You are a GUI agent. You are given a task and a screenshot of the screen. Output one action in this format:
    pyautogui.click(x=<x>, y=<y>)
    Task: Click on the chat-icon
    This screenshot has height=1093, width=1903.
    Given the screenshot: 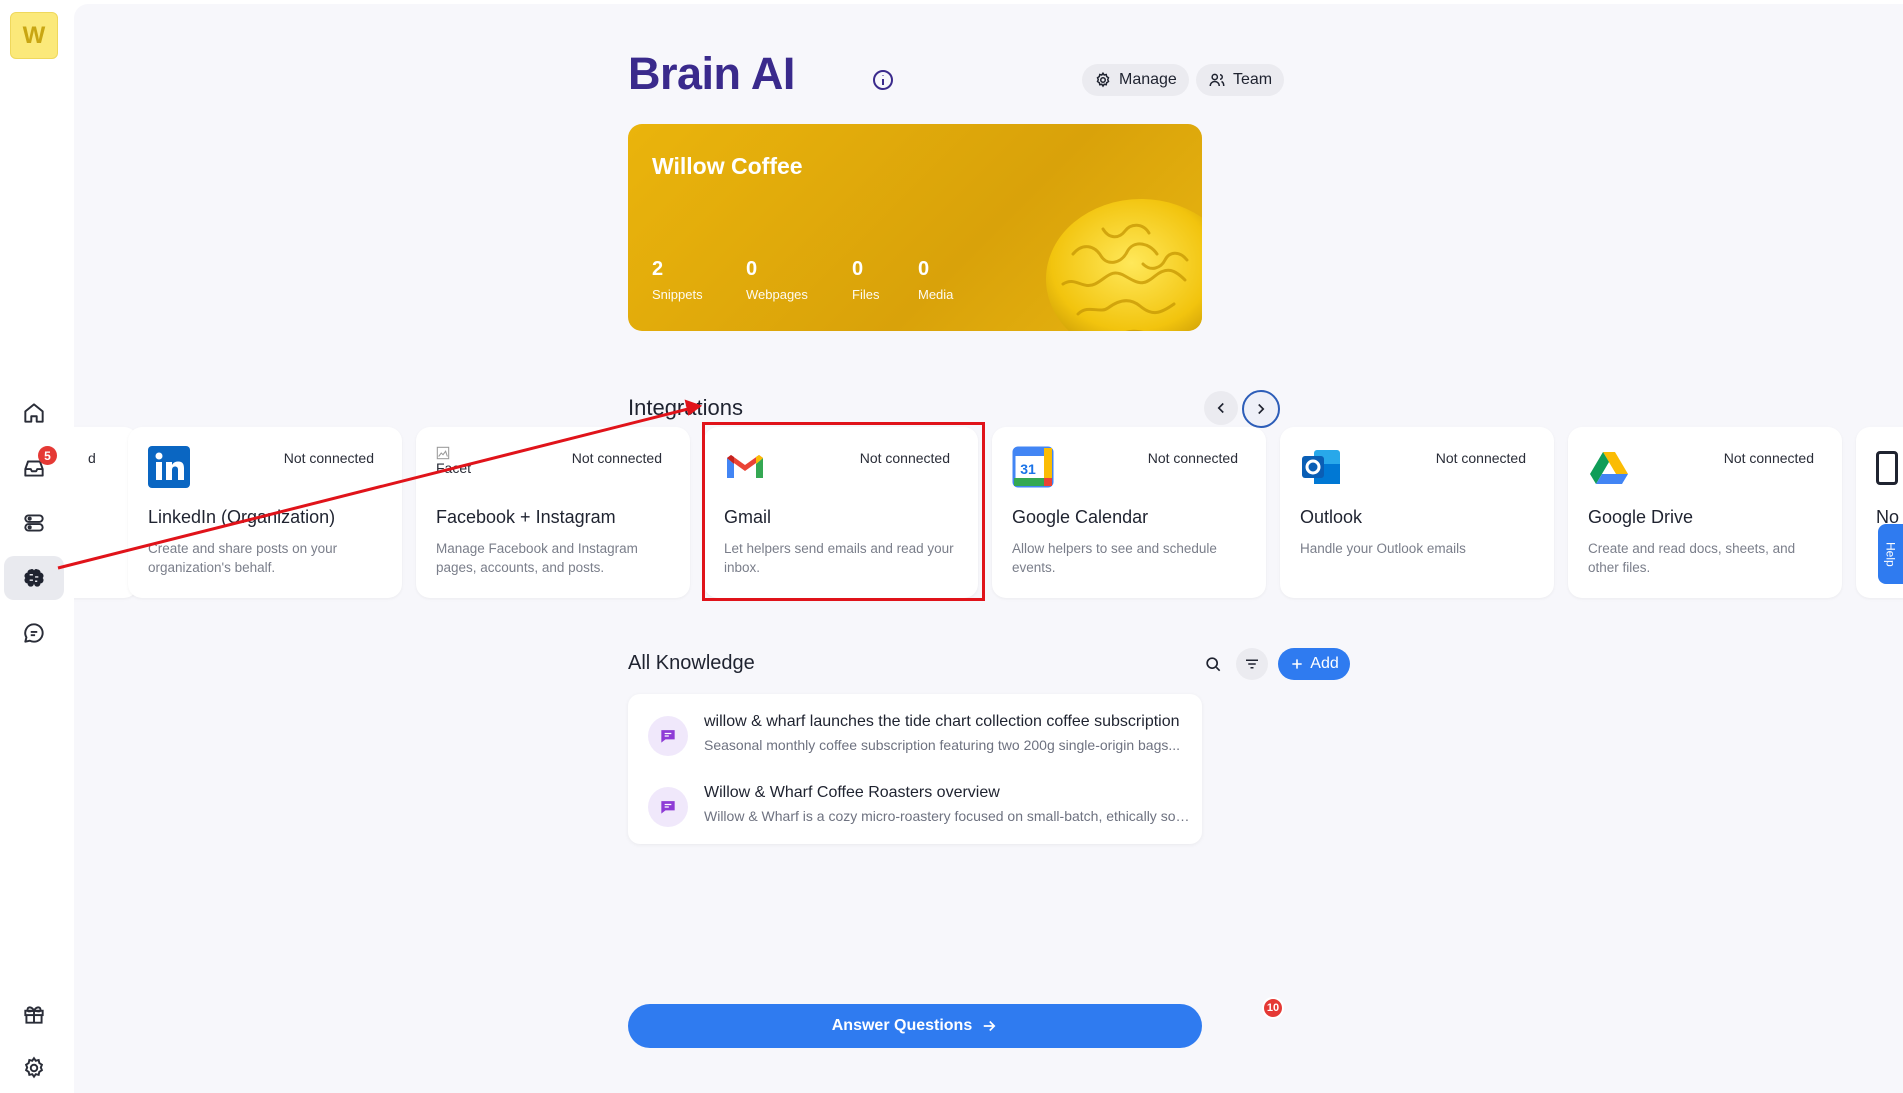 What is the action you would take?
    pyautogui.click(x=34, y=633)
    